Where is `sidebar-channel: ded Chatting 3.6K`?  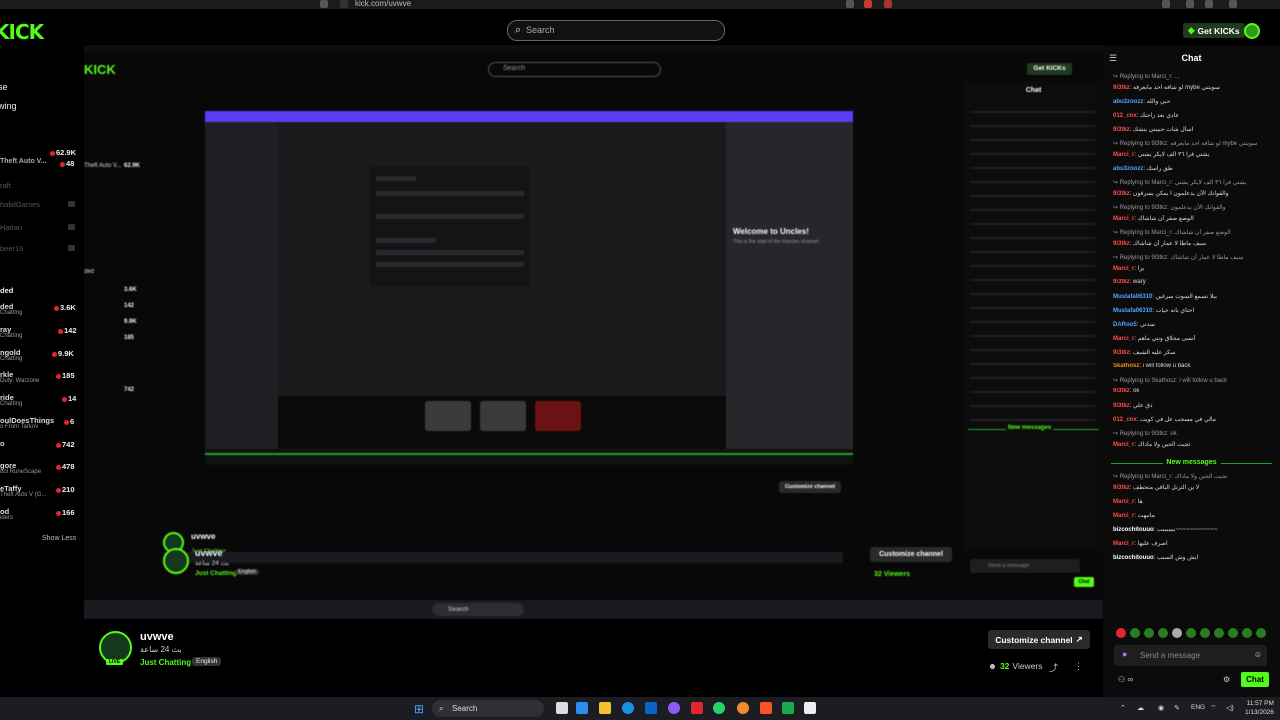 sidebar-channel: ded Chatting 3.6K is located at coordinates (40, 309).